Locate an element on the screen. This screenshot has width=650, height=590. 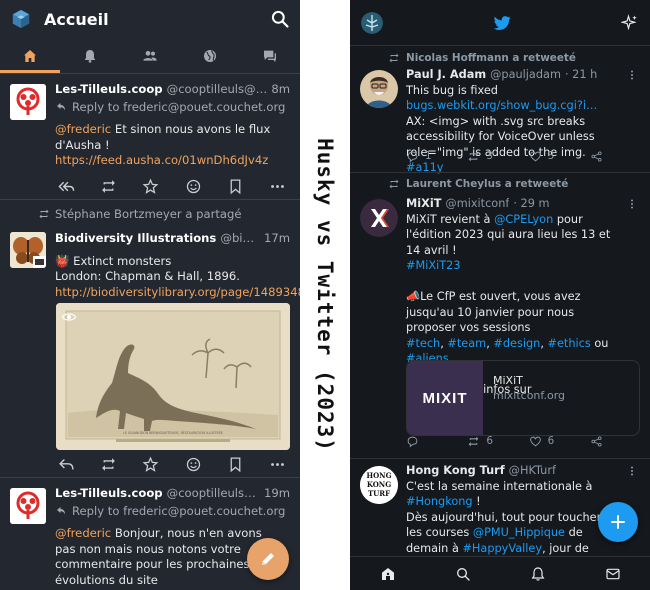
tab-notifications is located at coordinates (90, 55).